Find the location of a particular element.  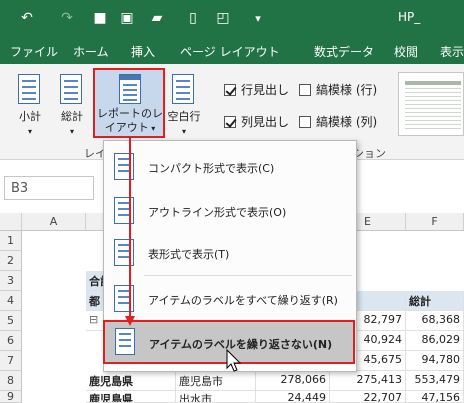

cell-e8: 275,413 is located at coordinates (368, 381).